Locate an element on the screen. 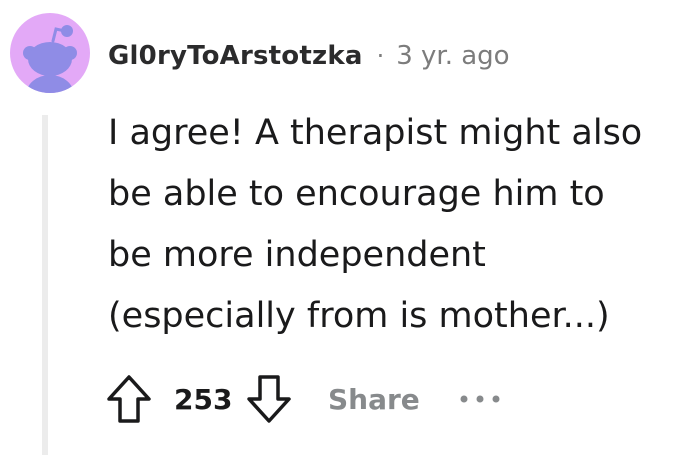  vote-score: 253 is located at coordinates (203, 399).